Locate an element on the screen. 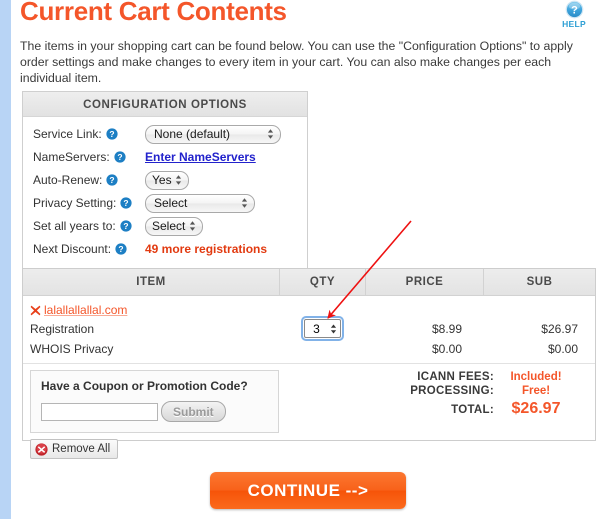  line-item-sub: $0.00 is located at coordinates (562, 348).